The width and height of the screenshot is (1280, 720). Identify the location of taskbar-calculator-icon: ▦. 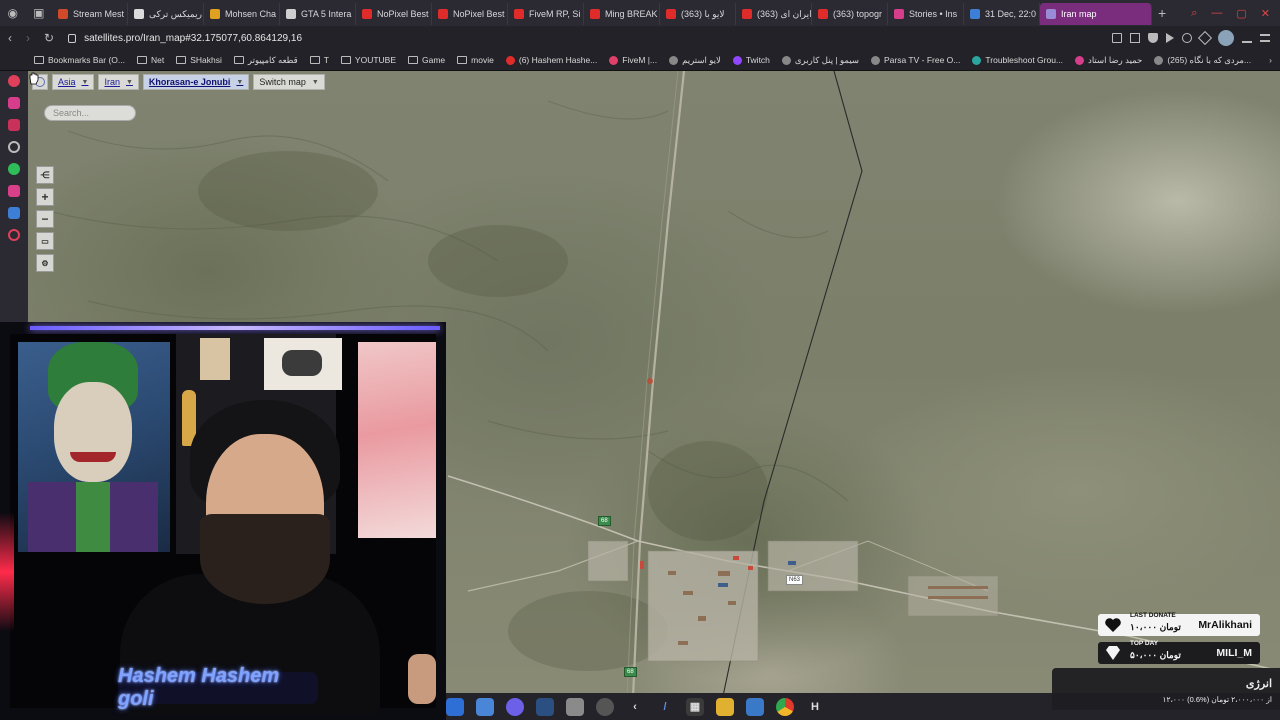
(695, 706).